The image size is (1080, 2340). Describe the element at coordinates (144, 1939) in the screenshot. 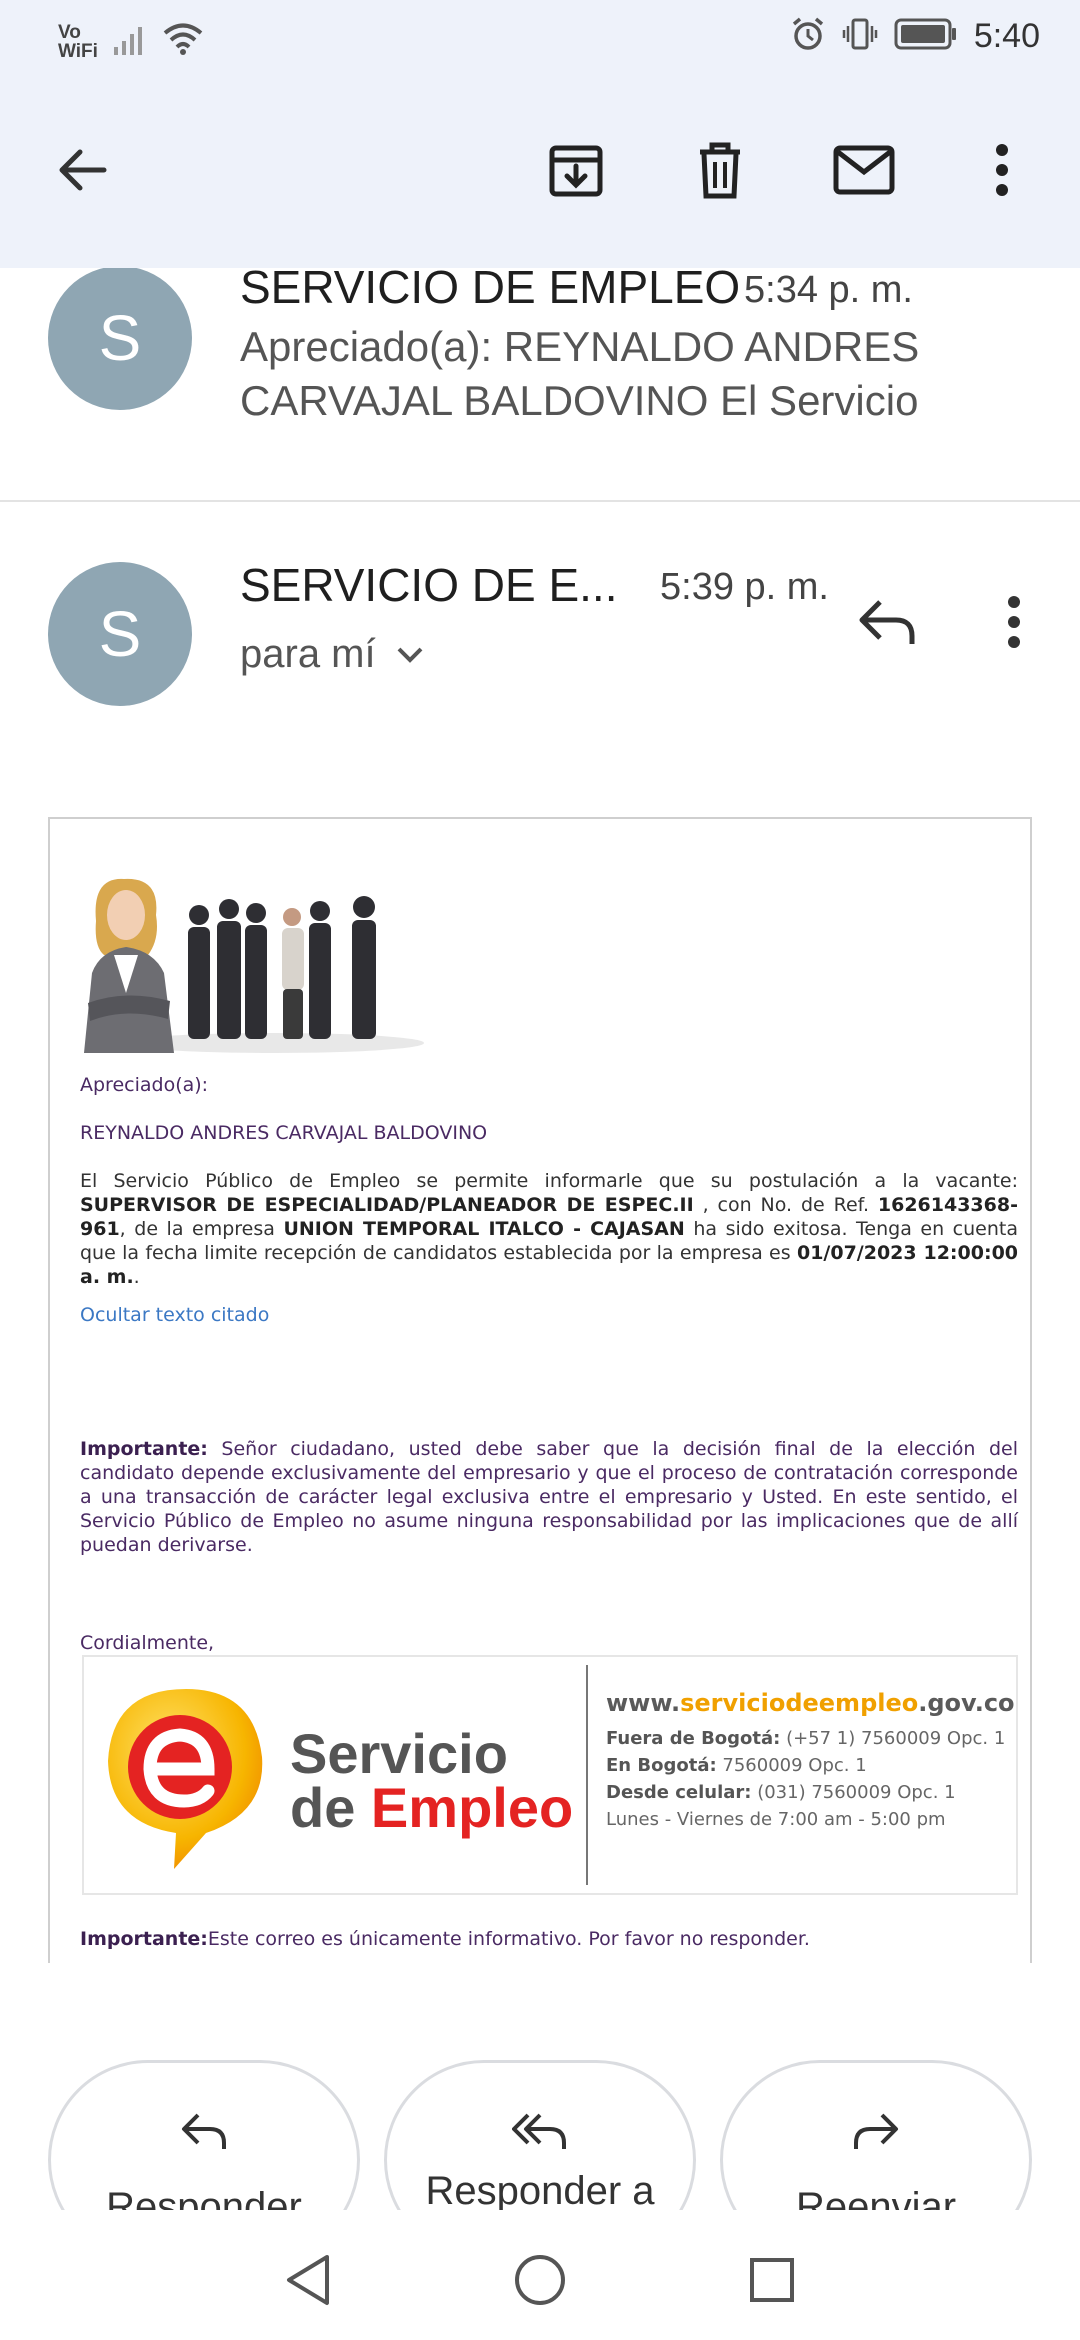

I see `footer-label: Importante:` at that location.